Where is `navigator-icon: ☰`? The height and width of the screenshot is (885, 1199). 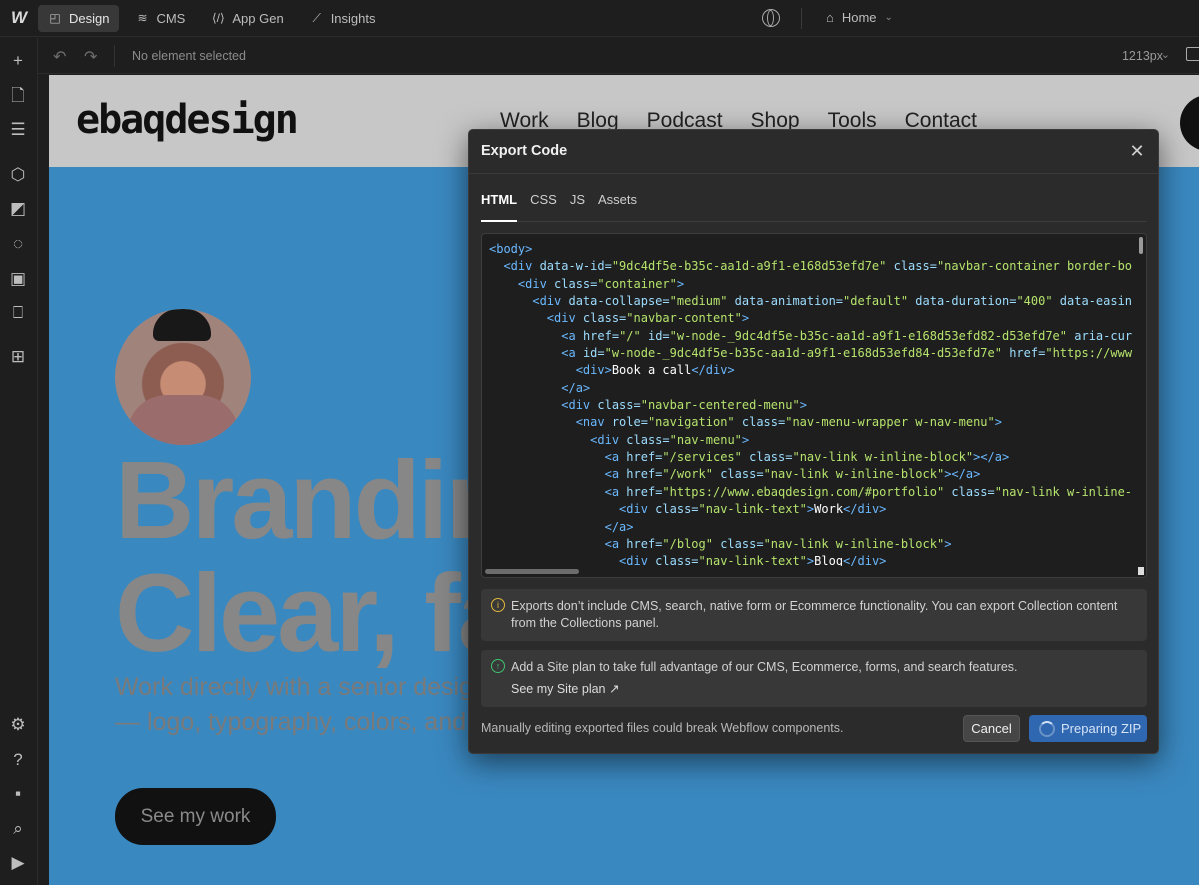 navigator-icon: ☰ is located at coordinates (18, 130).